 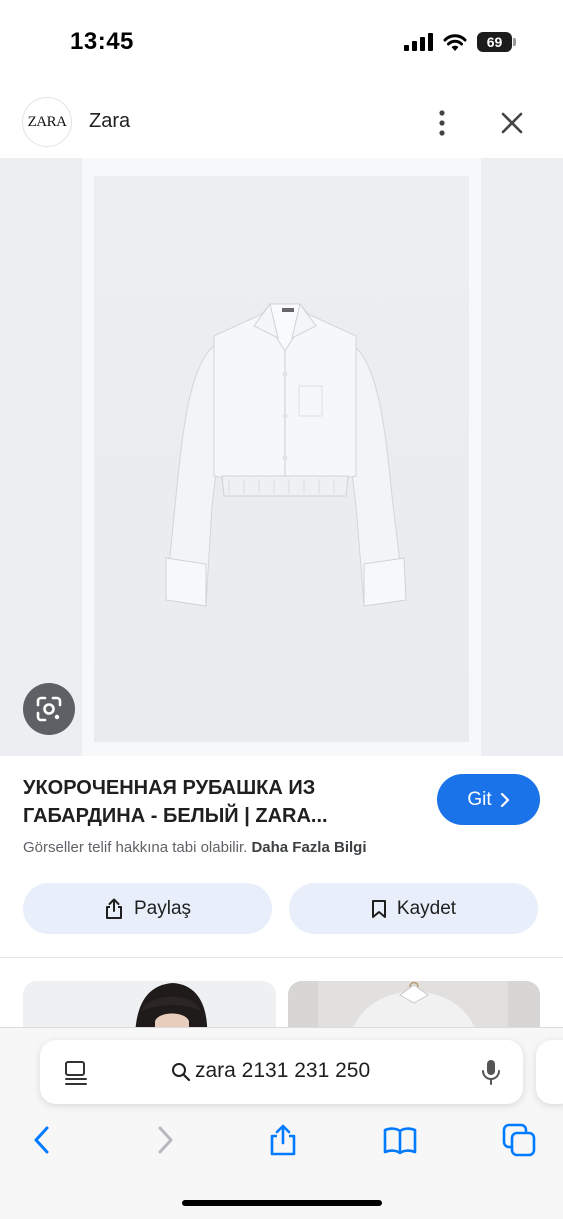 I want to click on copyright-text: Görseller telif hakkına tabi olabilir., so click(x=135, y=847).